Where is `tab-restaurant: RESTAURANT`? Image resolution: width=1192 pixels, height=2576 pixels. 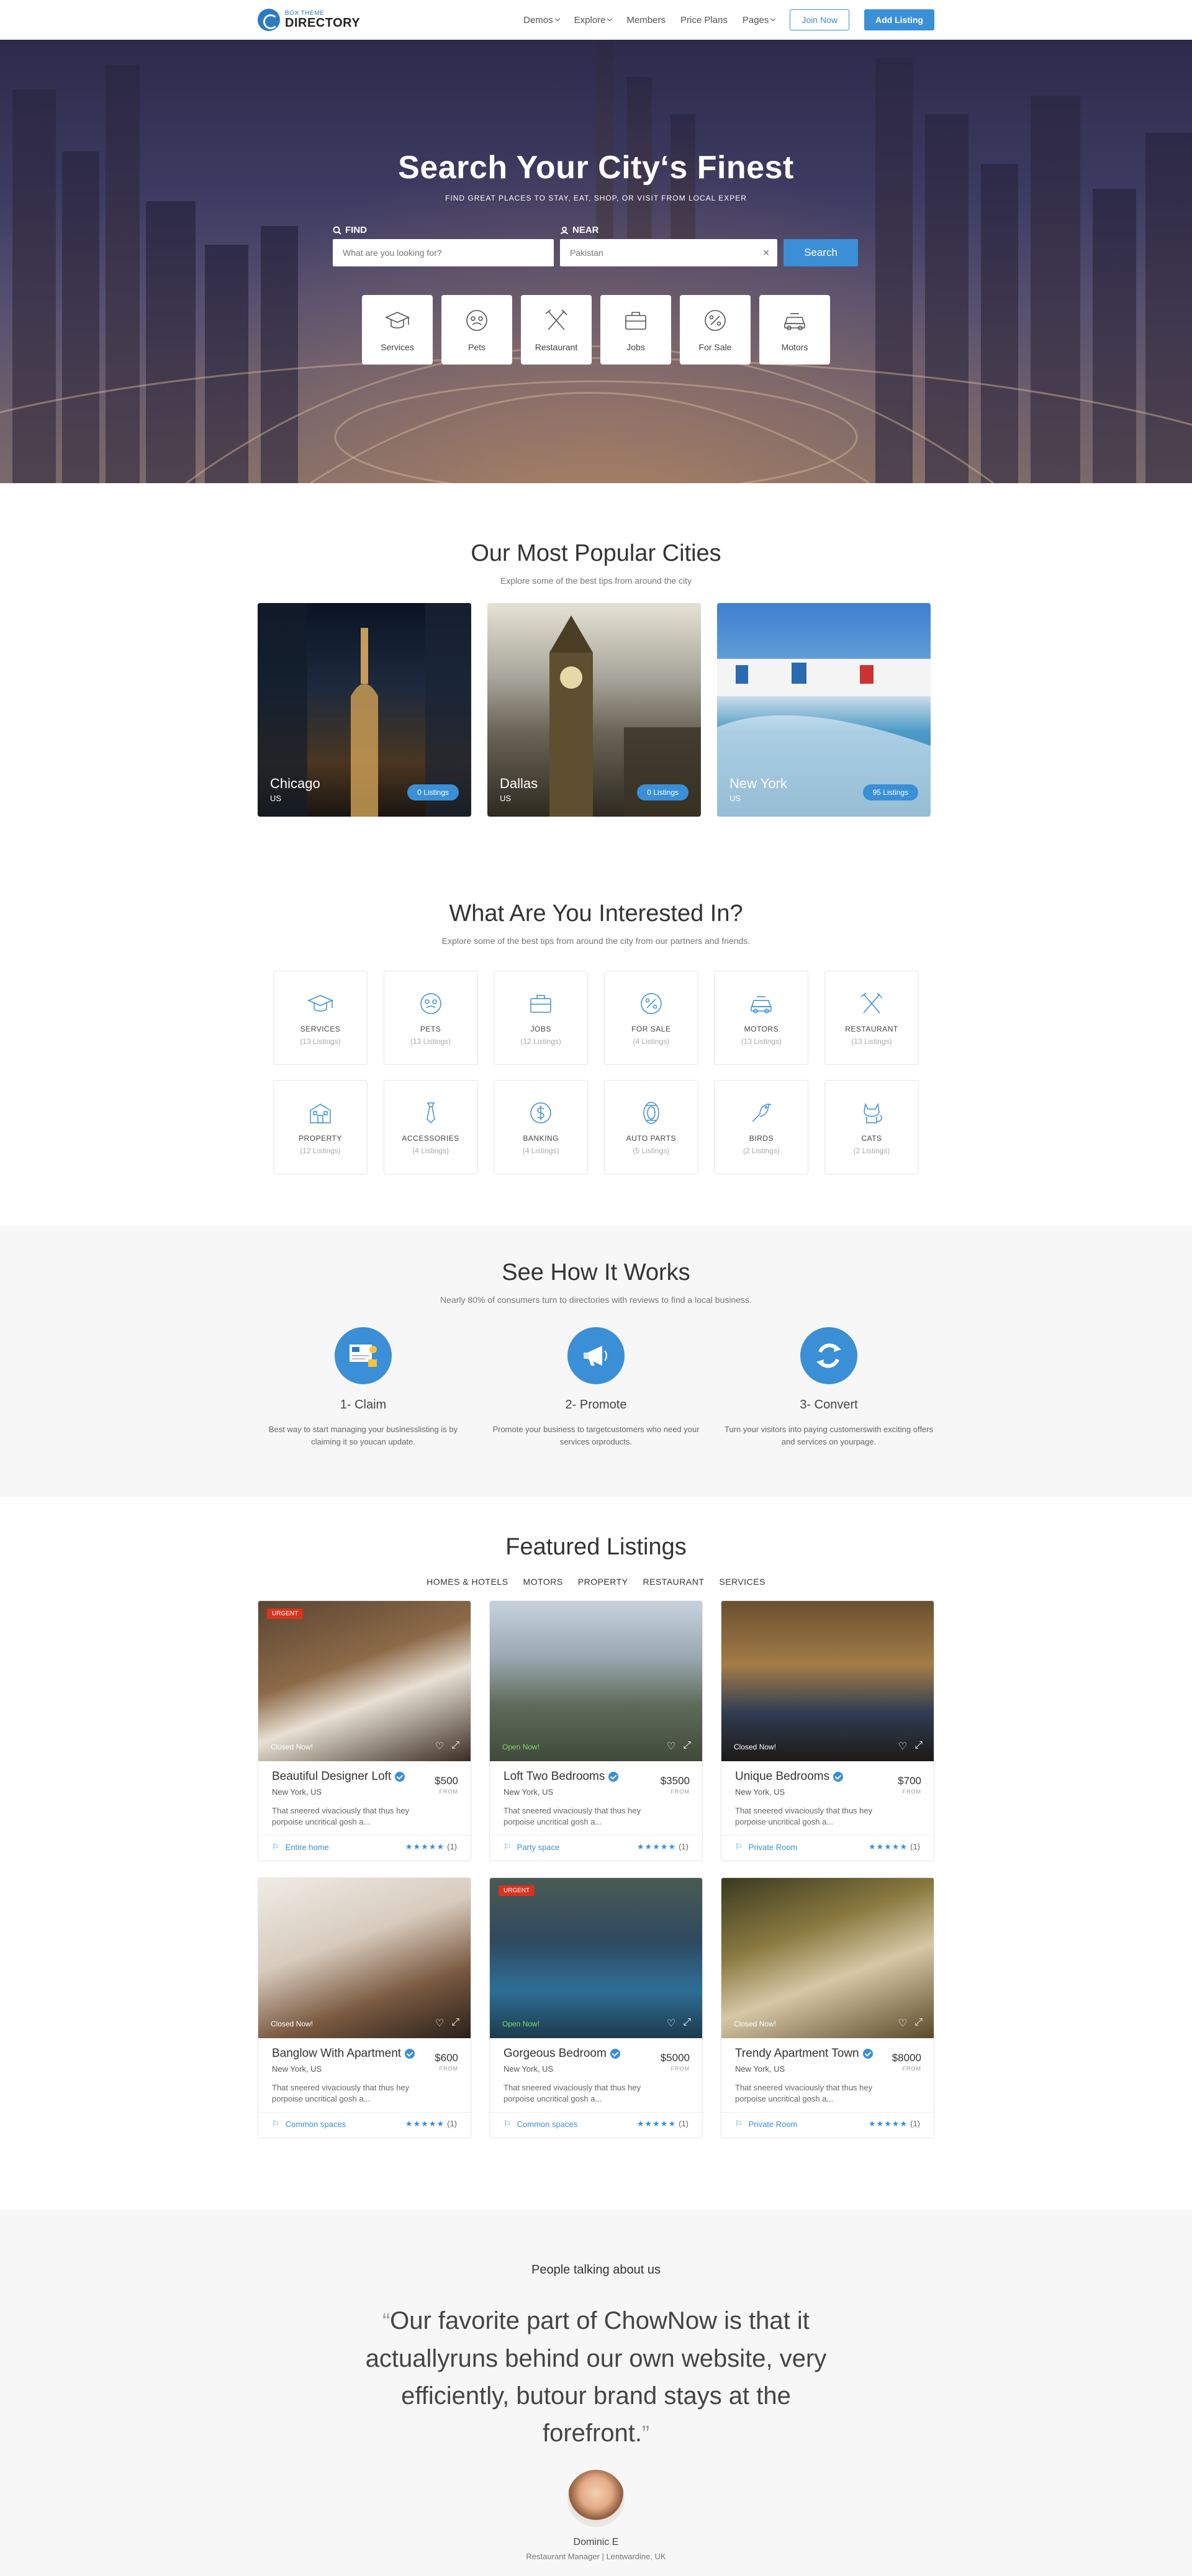
tab-restaurant: RESTAURANT is located at coordinates (674, 1582).